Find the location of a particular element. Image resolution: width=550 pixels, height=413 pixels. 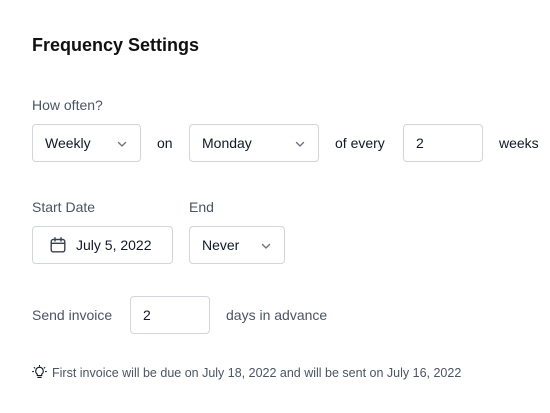

day-select: Monday is located at coordinates (254, 143).